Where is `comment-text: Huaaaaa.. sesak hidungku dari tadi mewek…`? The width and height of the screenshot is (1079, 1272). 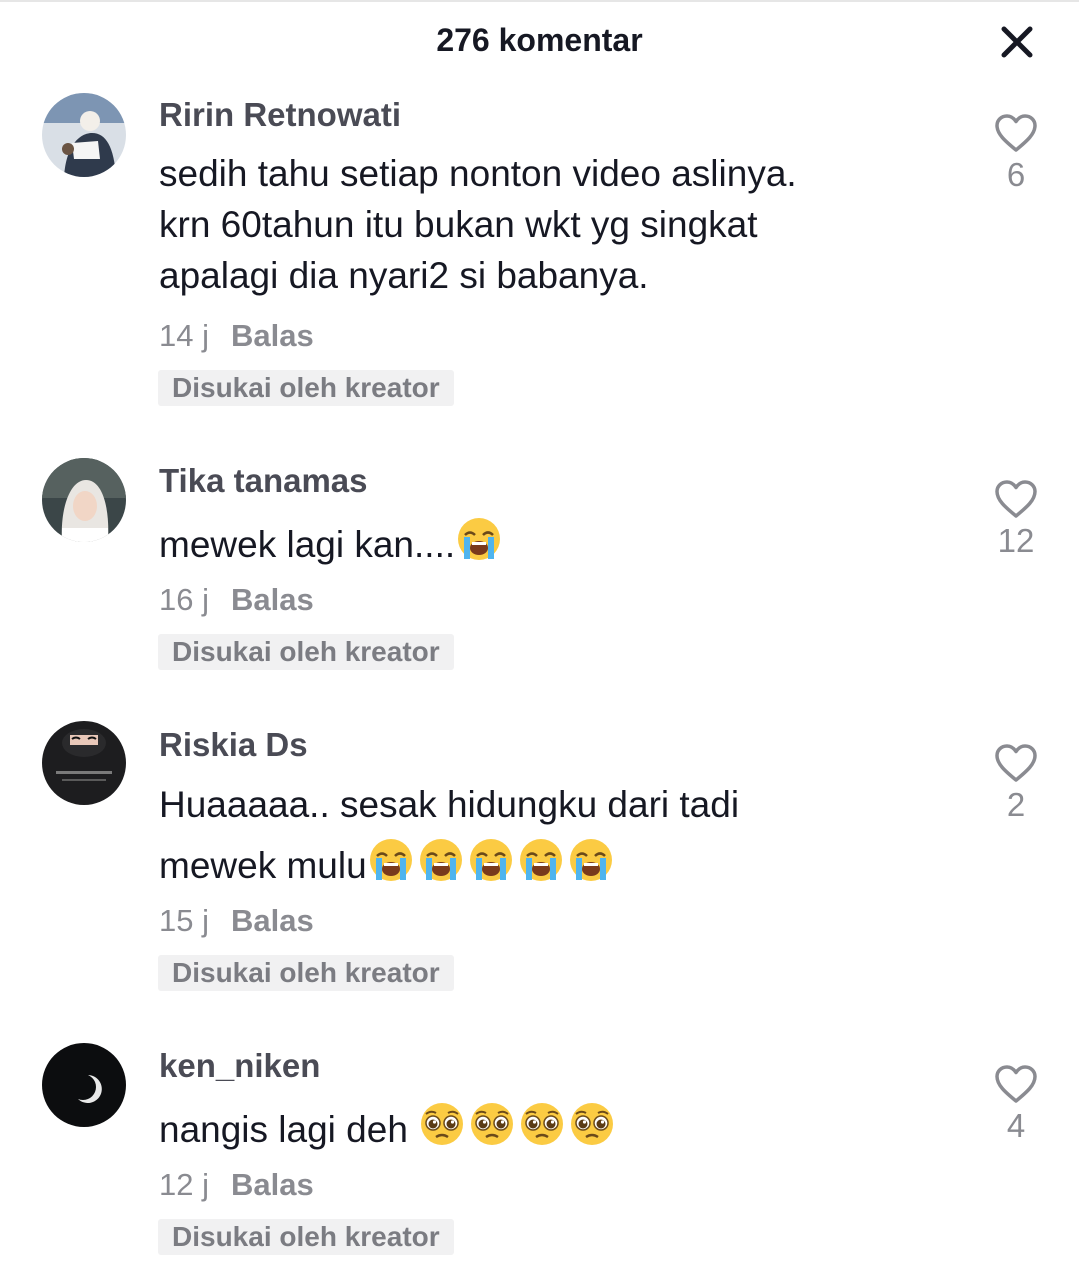 comment-text: Huaaaaa.. sesak hidungku dari tadi mewek… is located at coordinates (549, 835).